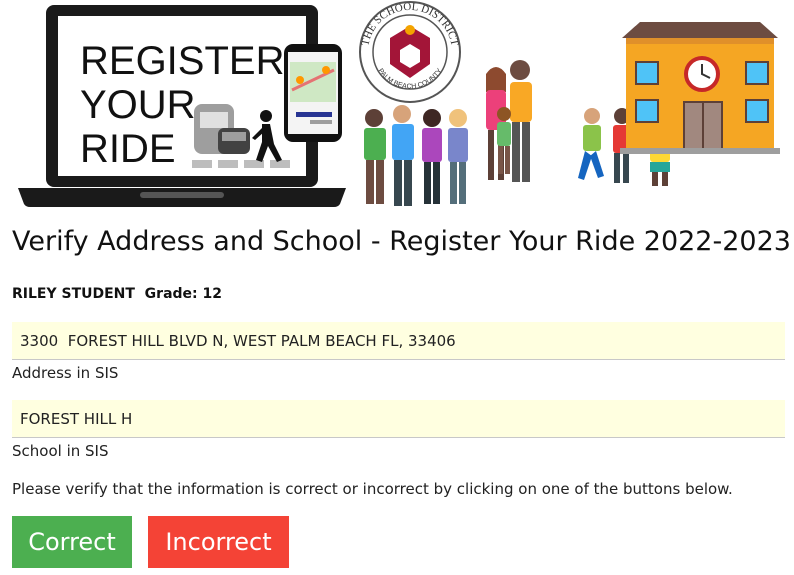  What do you see at coordinates (72, 542) in the screenshot?
I see `correct-button: Correct` at bounding box center [72, 542].